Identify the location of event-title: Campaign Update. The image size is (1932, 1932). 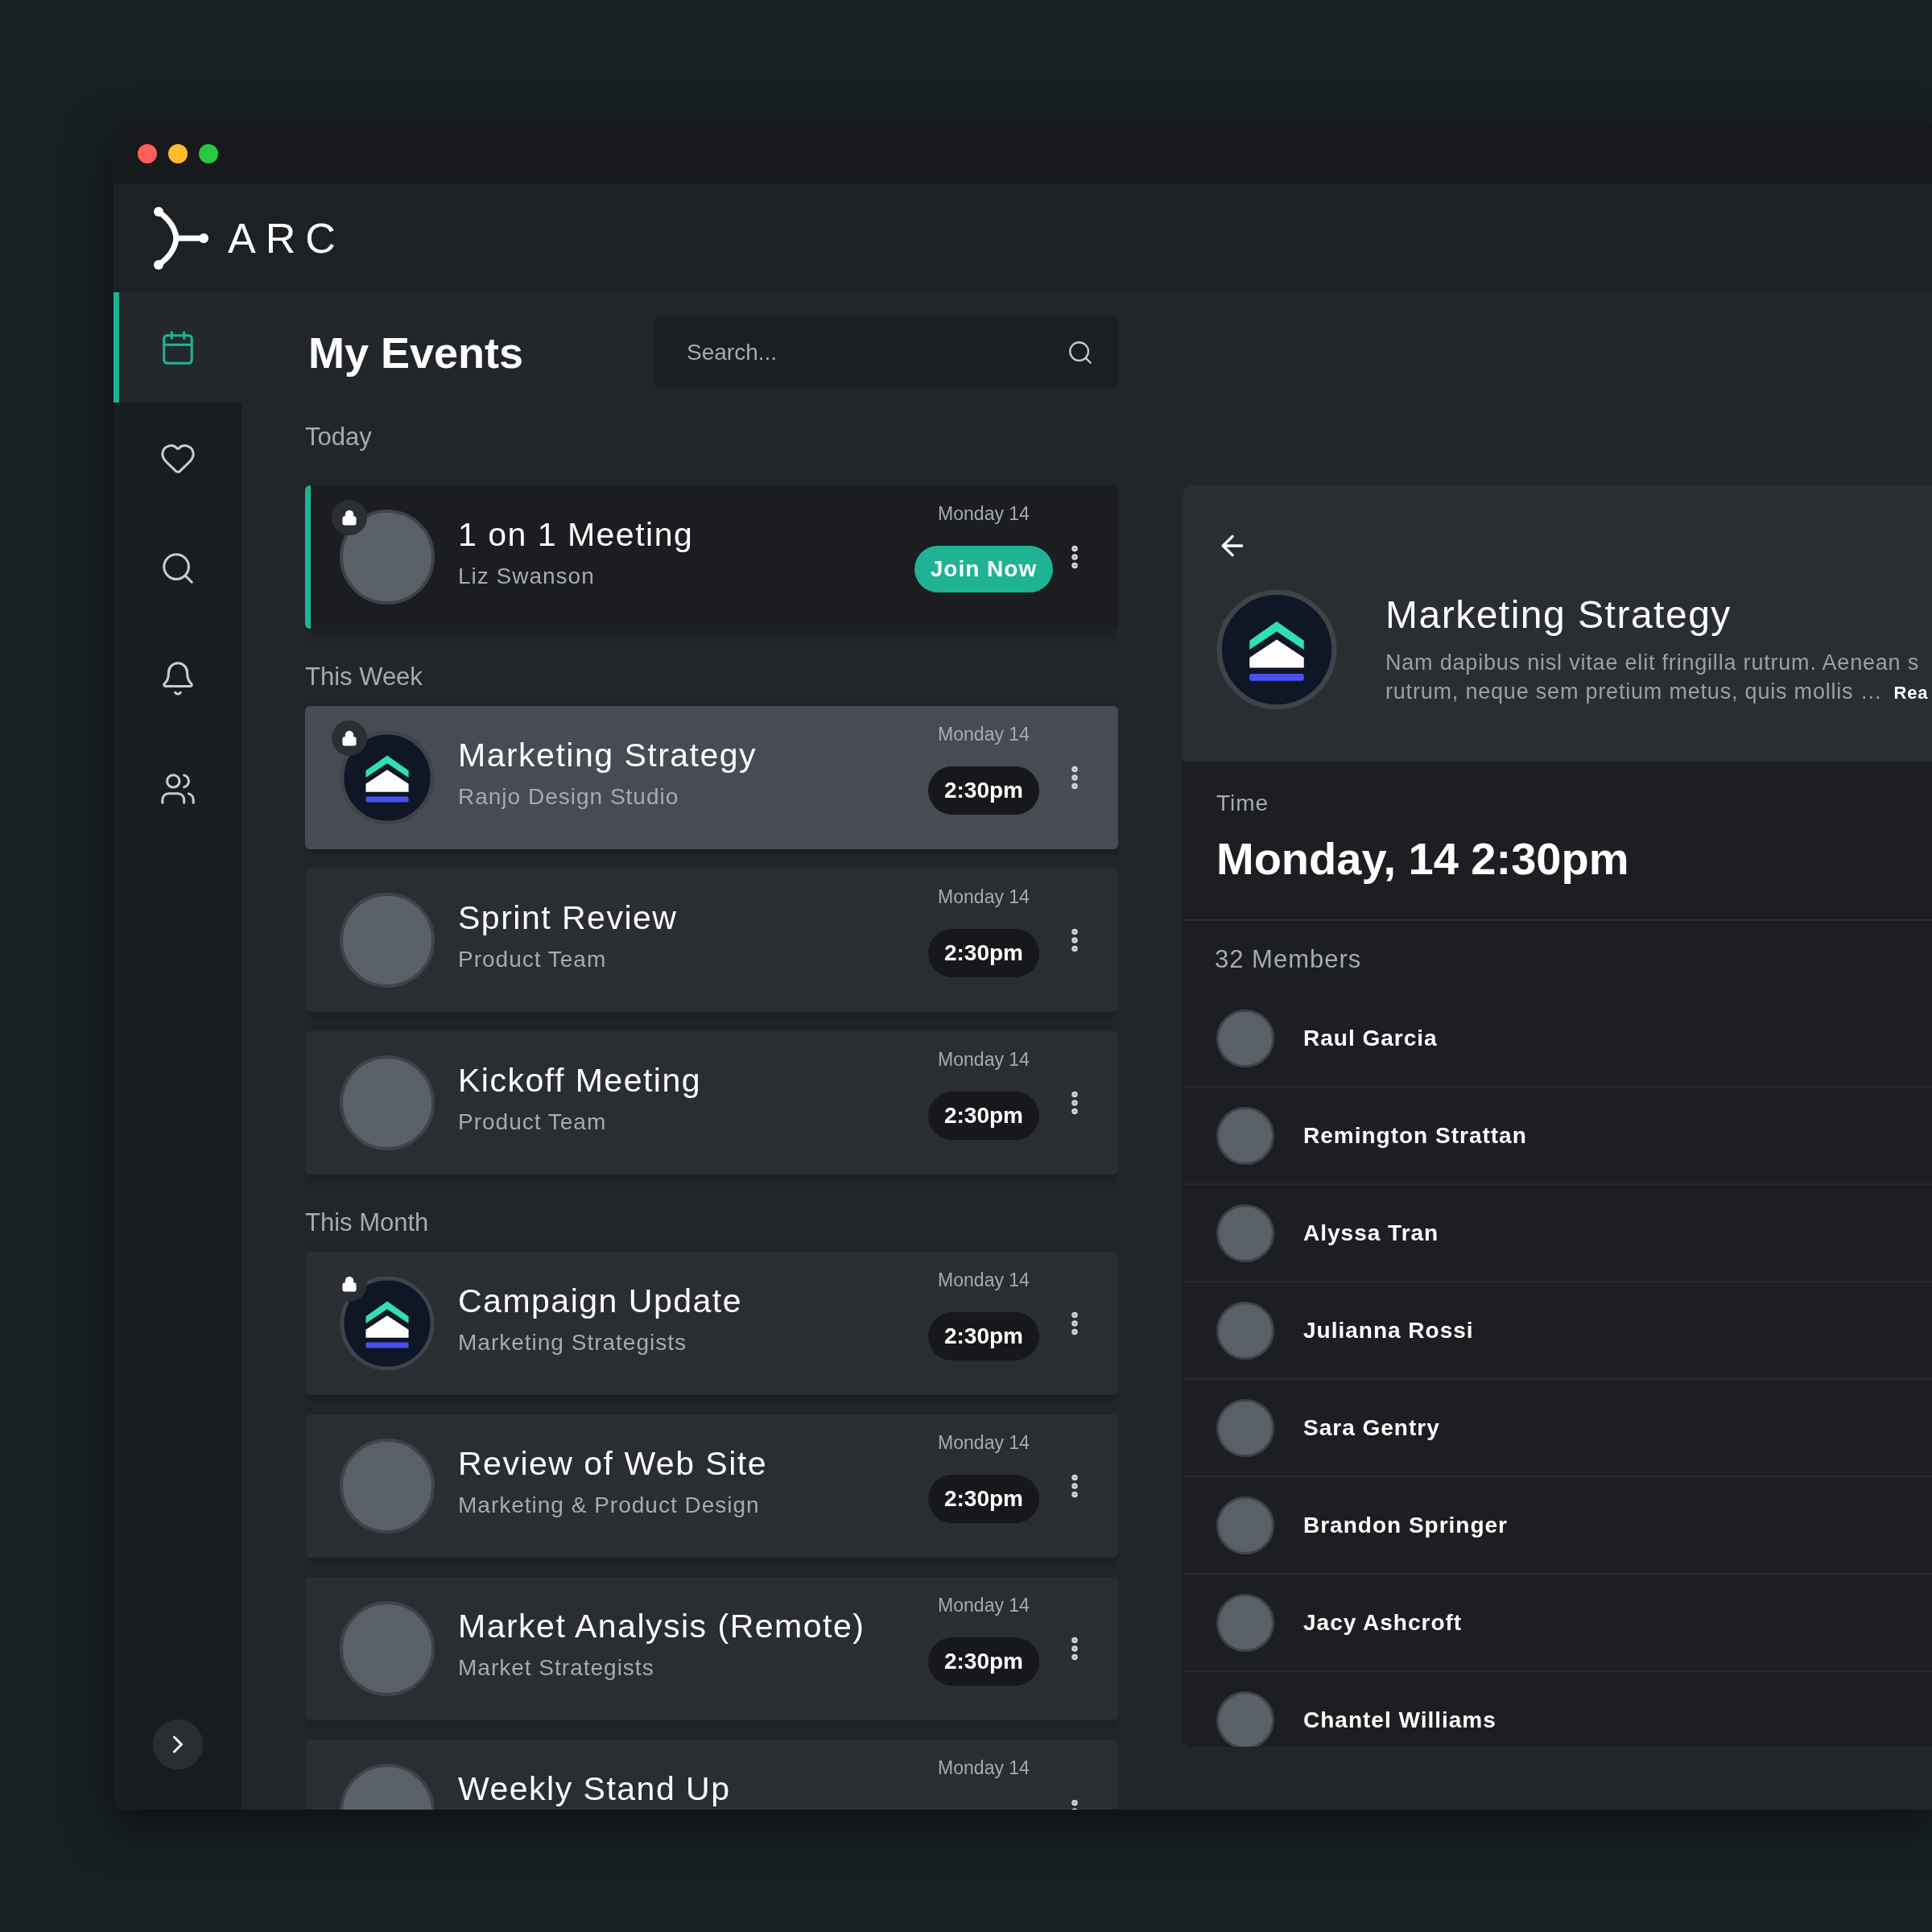
(600, 1301).